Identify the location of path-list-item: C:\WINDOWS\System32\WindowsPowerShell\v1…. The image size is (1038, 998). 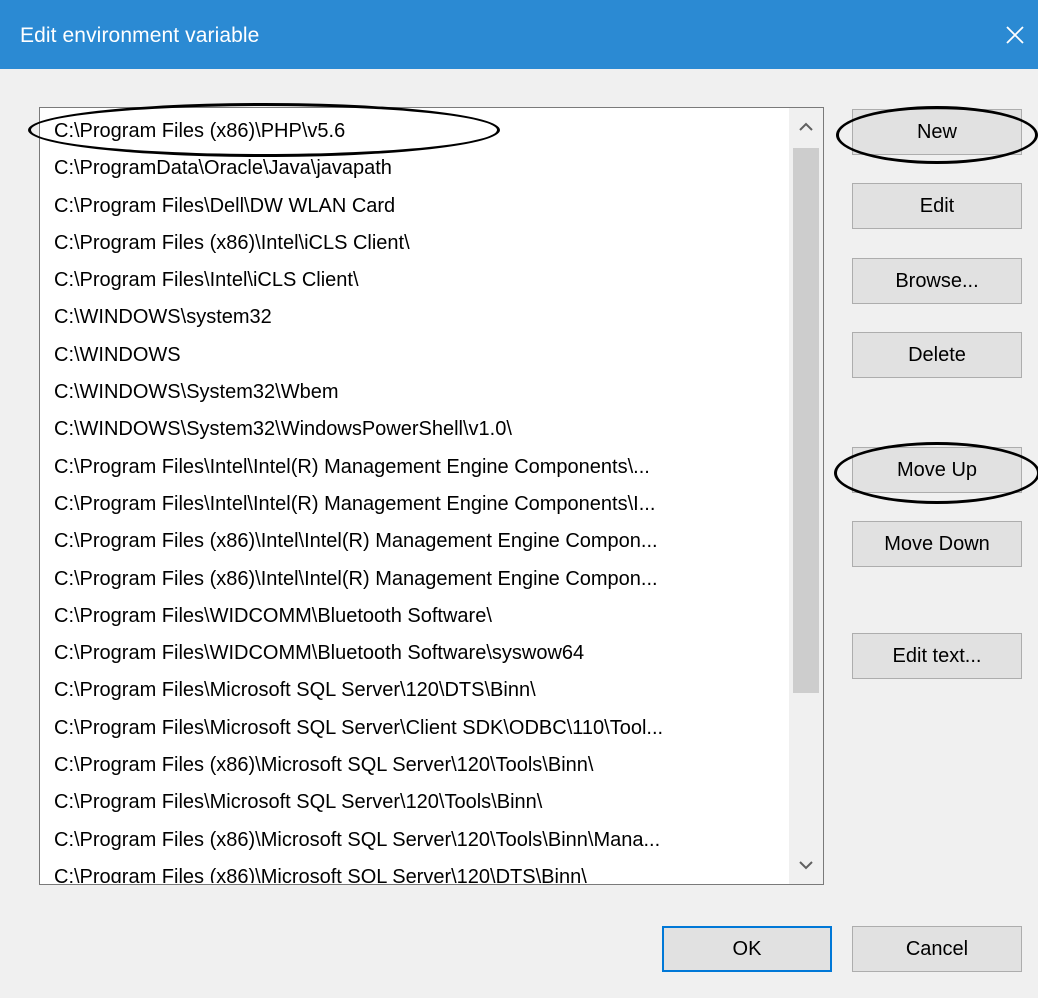
(412, 429).